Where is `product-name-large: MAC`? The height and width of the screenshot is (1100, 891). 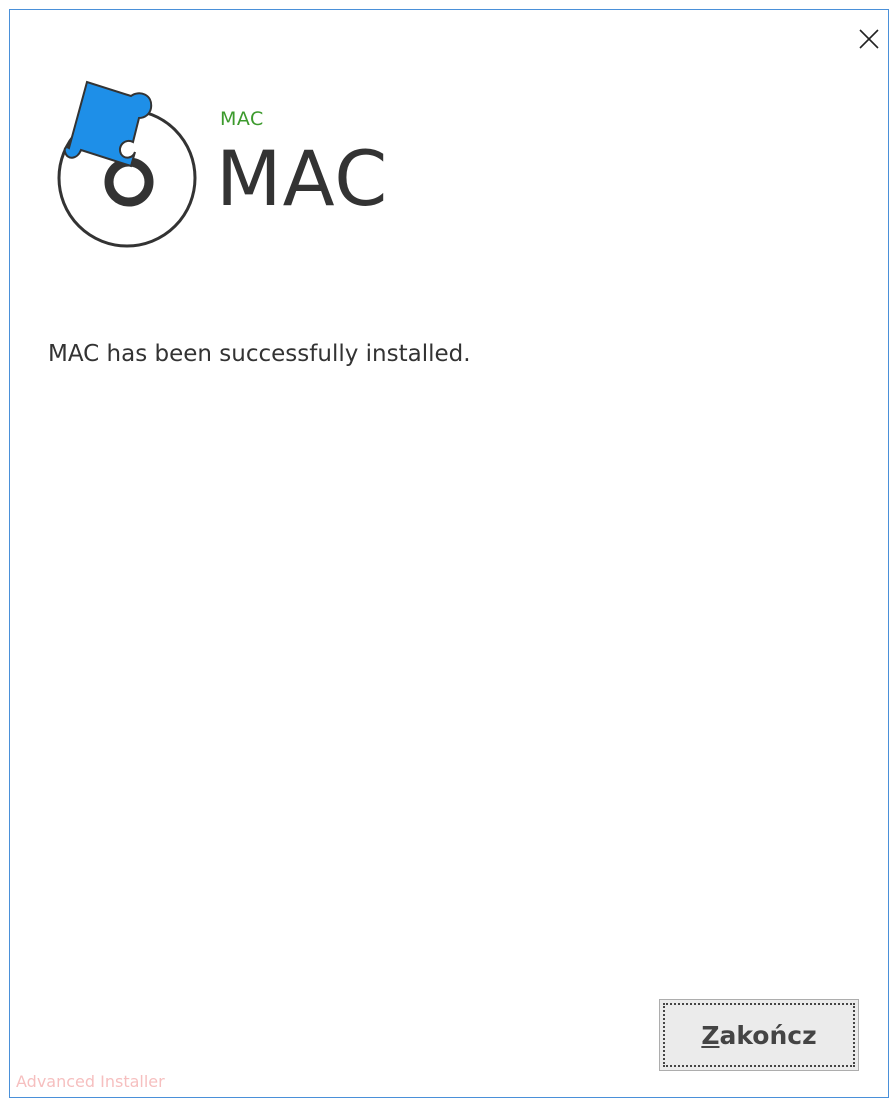
product-name-large: MAC is located at coordinates (302, 178).